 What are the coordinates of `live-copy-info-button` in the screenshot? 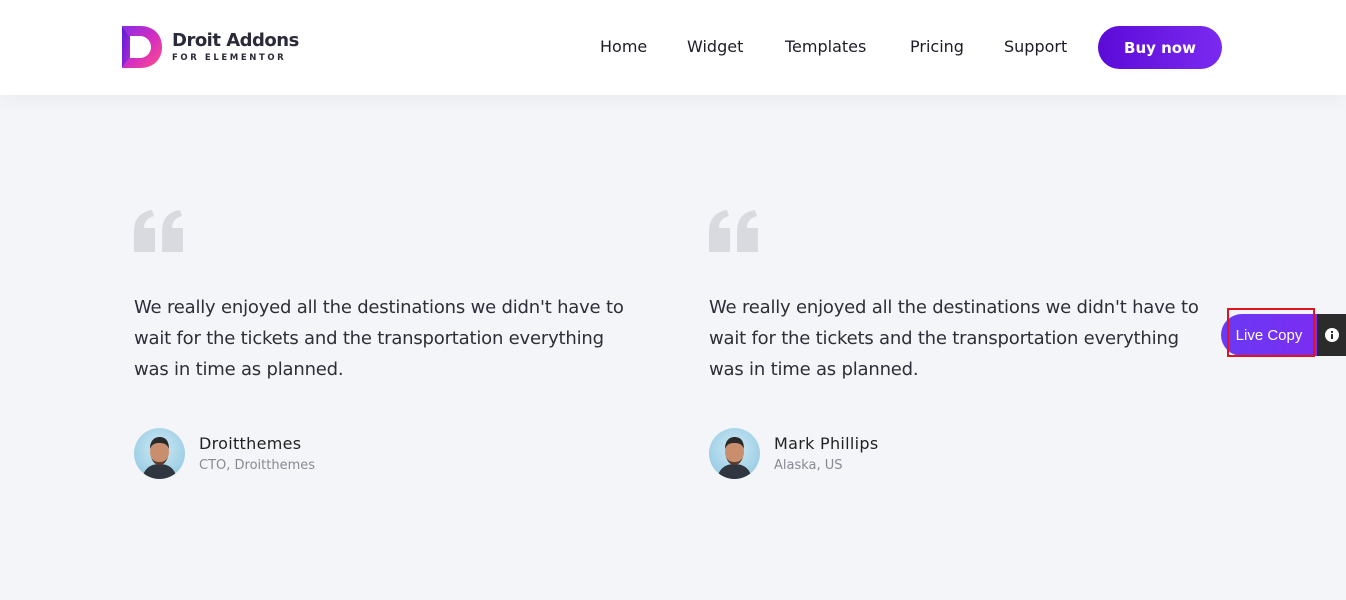 It's located at (1331, 335).